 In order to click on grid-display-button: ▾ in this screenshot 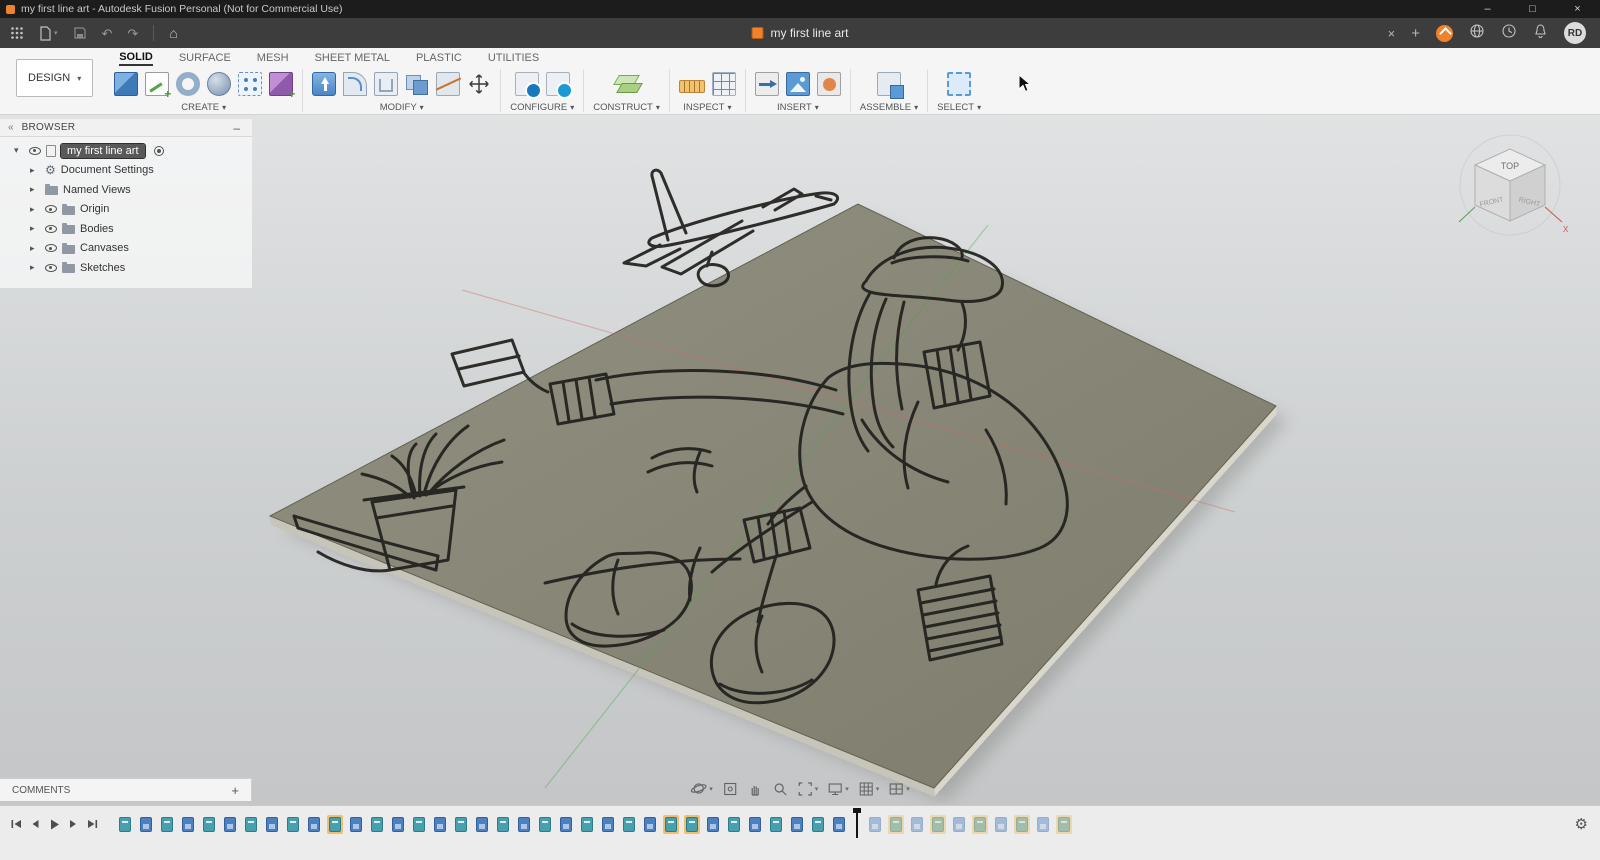, I will do `click(868, 789)`.